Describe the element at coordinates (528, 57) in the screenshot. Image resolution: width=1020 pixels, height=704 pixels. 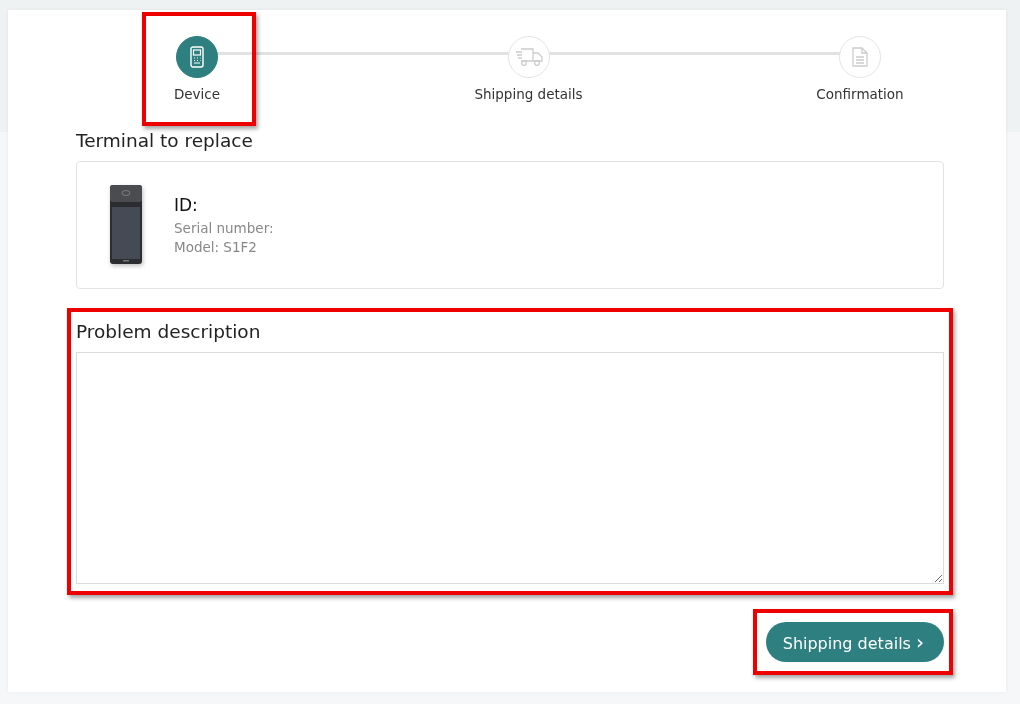
I see `truck-icon` at that location.